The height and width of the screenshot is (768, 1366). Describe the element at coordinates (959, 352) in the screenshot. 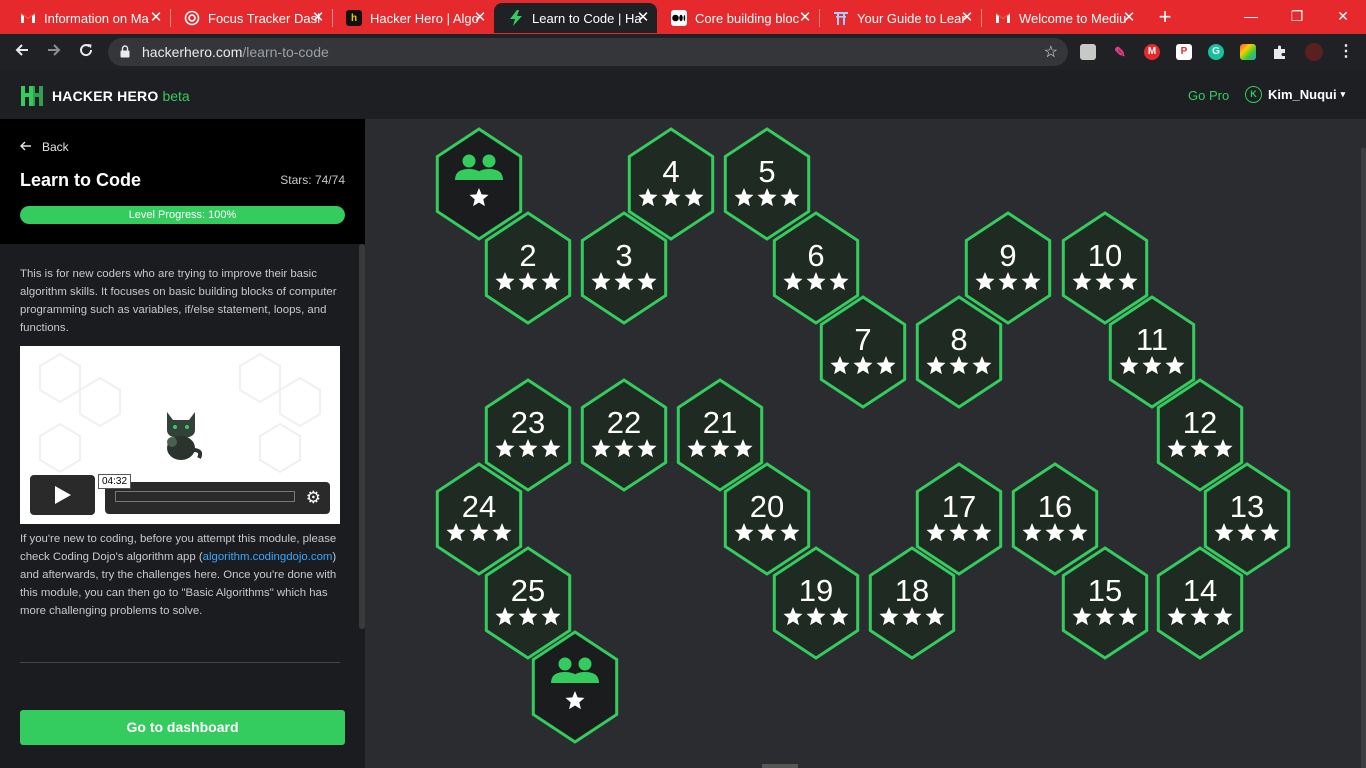

I see `challenge-hex-8: 8` at that location.